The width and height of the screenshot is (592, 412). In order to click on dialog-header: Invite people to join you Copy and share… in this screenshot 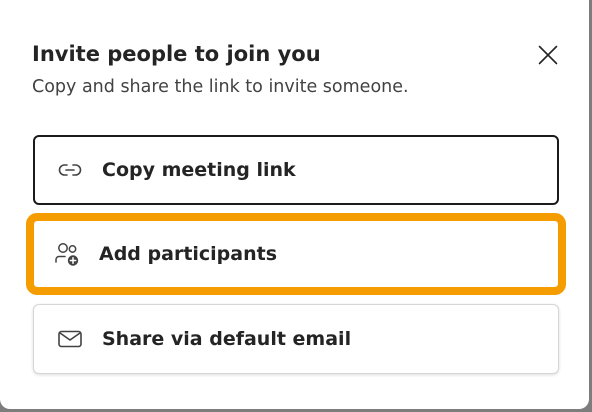, I will do `click(220, 69)`.